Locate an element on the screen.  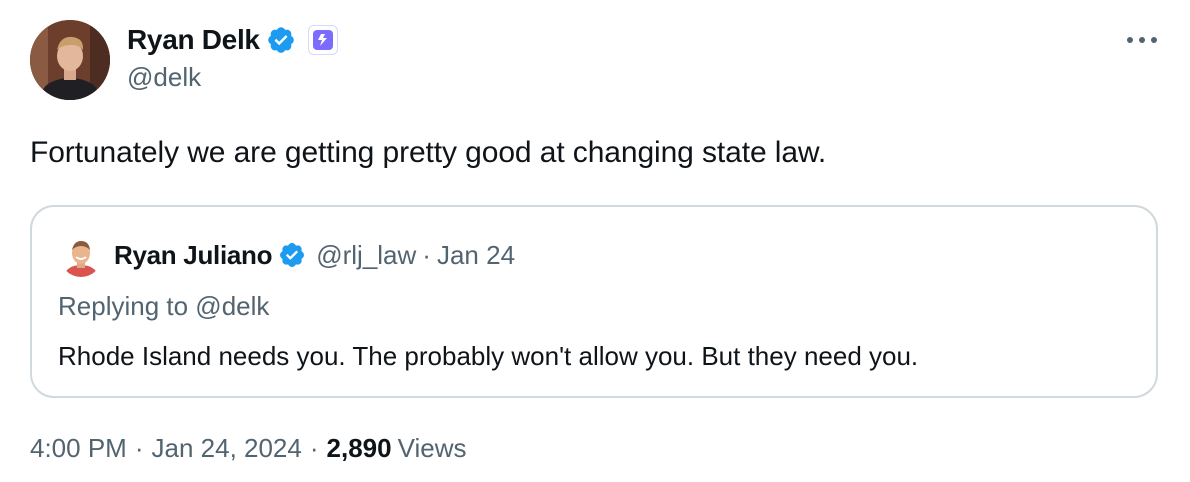
author-handle: @delk is located at coordinates (164, 77).